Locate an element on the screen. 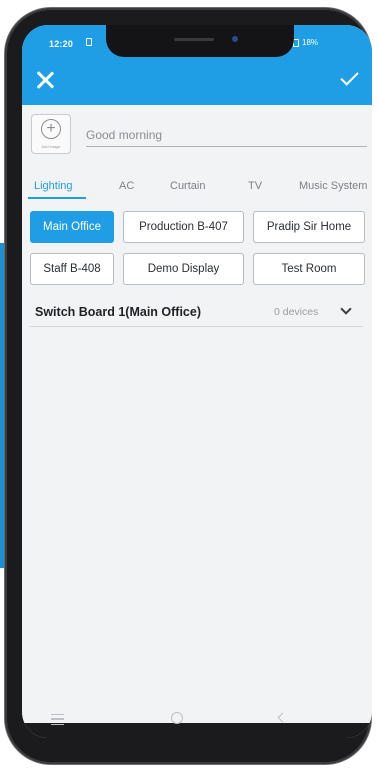 The height and width of the screenshot is (769, 379). status-time: 12:20 is located at coordinates (61, 44).